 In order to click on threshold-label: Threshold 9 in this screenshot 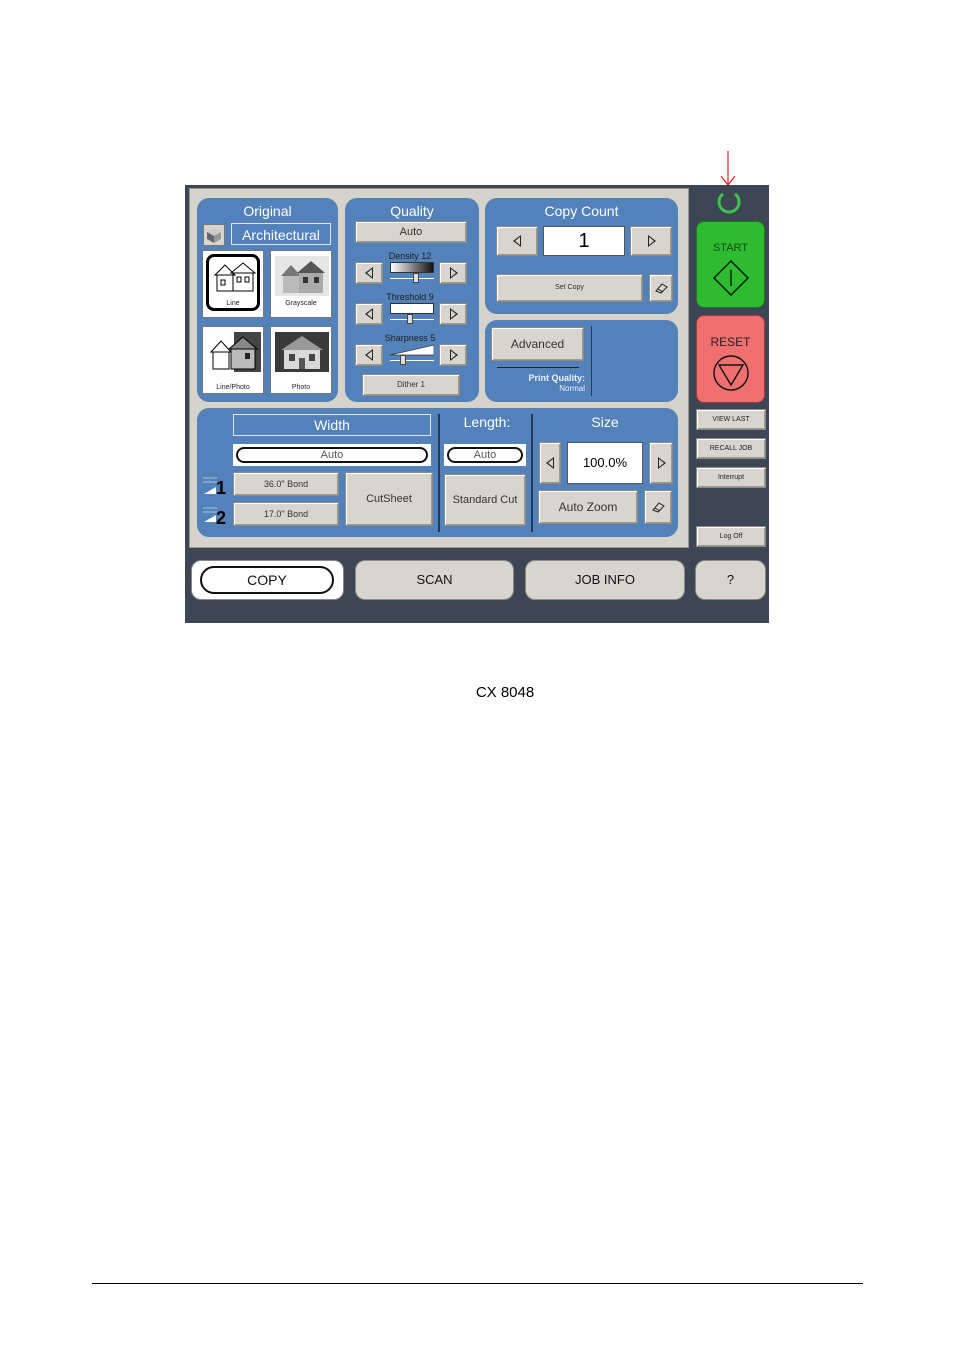, I will do `click(410, 297)`.